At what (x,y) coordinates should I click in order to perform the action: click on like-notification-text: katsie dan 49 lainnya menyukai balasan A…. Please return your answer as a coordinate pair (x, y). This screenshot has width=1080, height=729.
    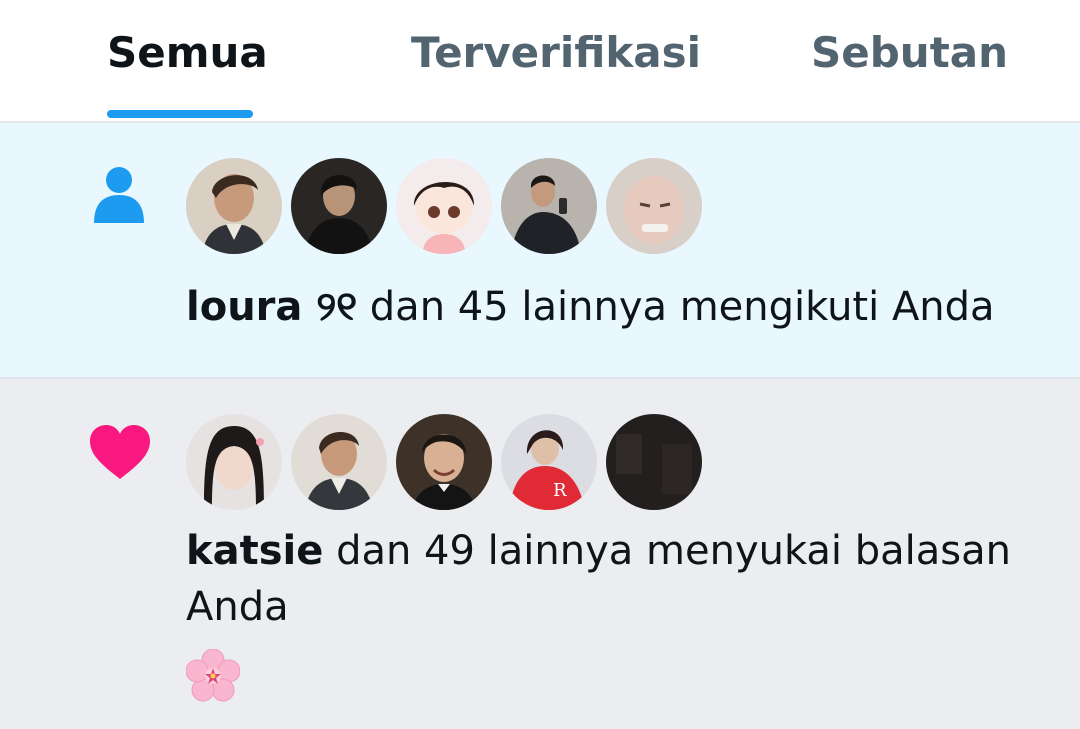
    Looking at the image, I should click on (611, 579).